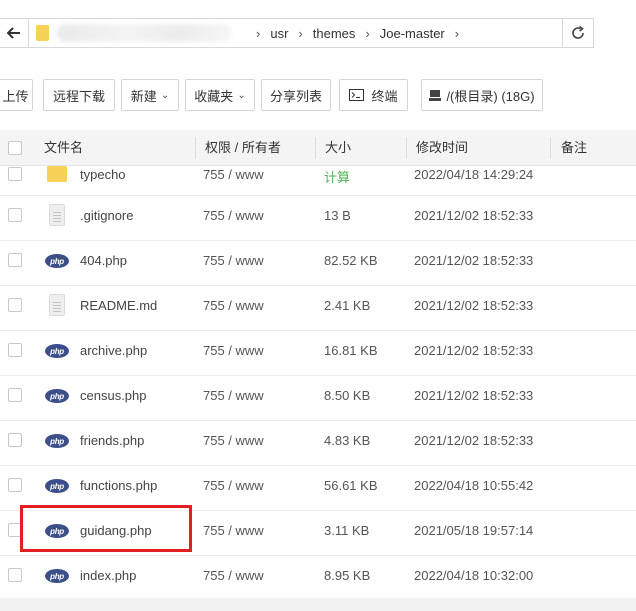 This screenshot has width=636, height=611. What do you see at coordinates (108, 575) in the screenshot?
I see `file-name: index.php` at bounding box center [108, 575].